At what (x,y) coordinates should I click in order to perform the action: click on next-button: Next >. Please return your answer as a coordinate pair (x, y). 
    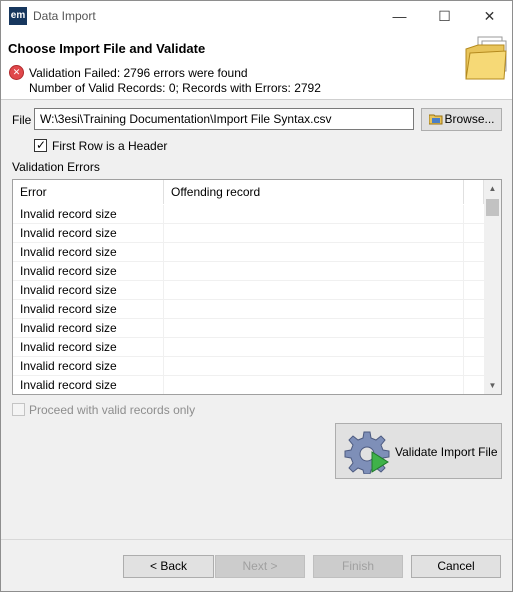
    Looking at the image, I should click on (260, 566).